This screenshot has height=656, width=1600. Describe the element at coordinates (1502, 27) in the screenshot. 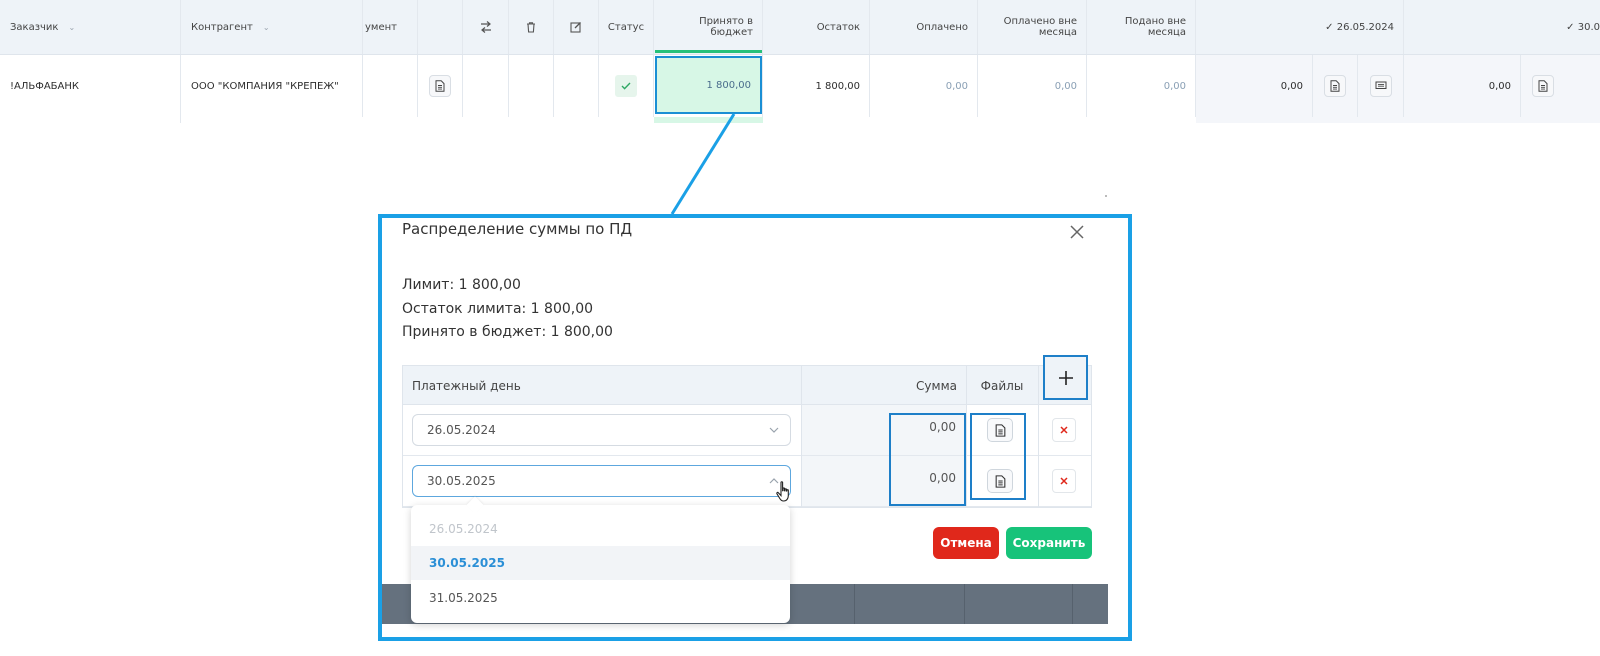

I see `header-date-2: ✓ 30.0` at that location.